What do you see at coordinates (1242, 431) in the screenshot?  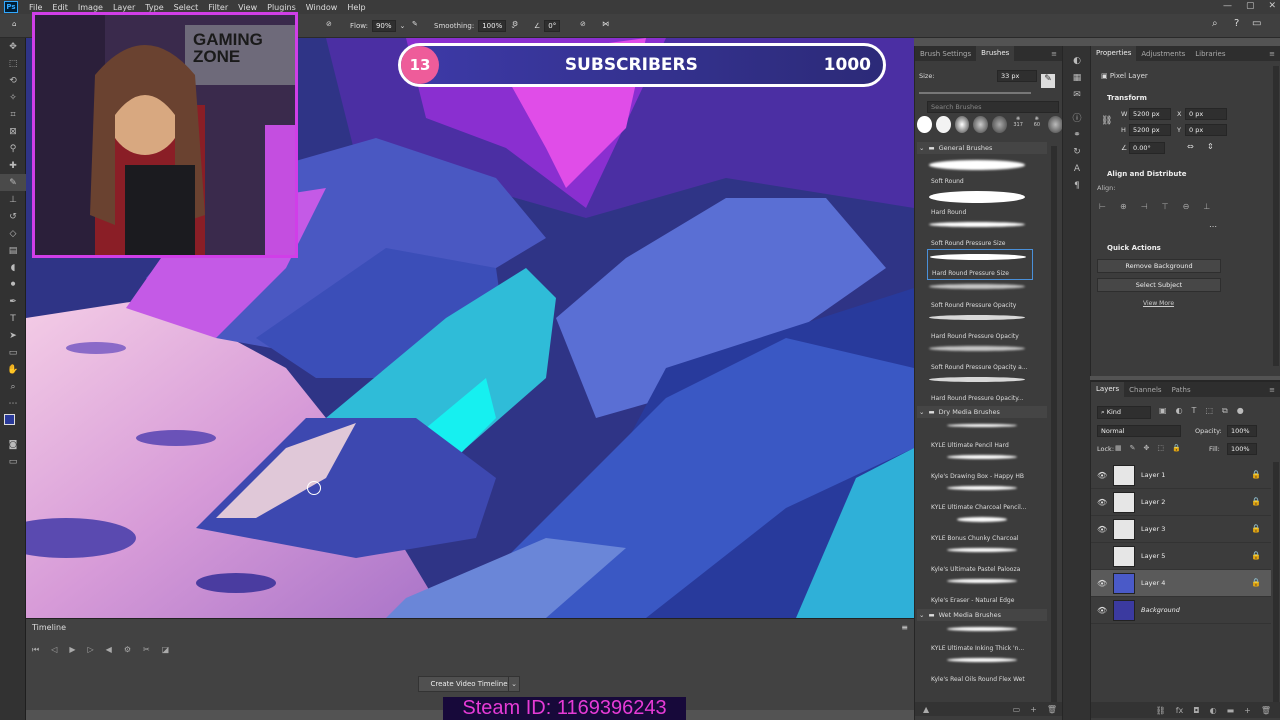 I see `opacity-input: 100%` at bounding box center [1242, 431].